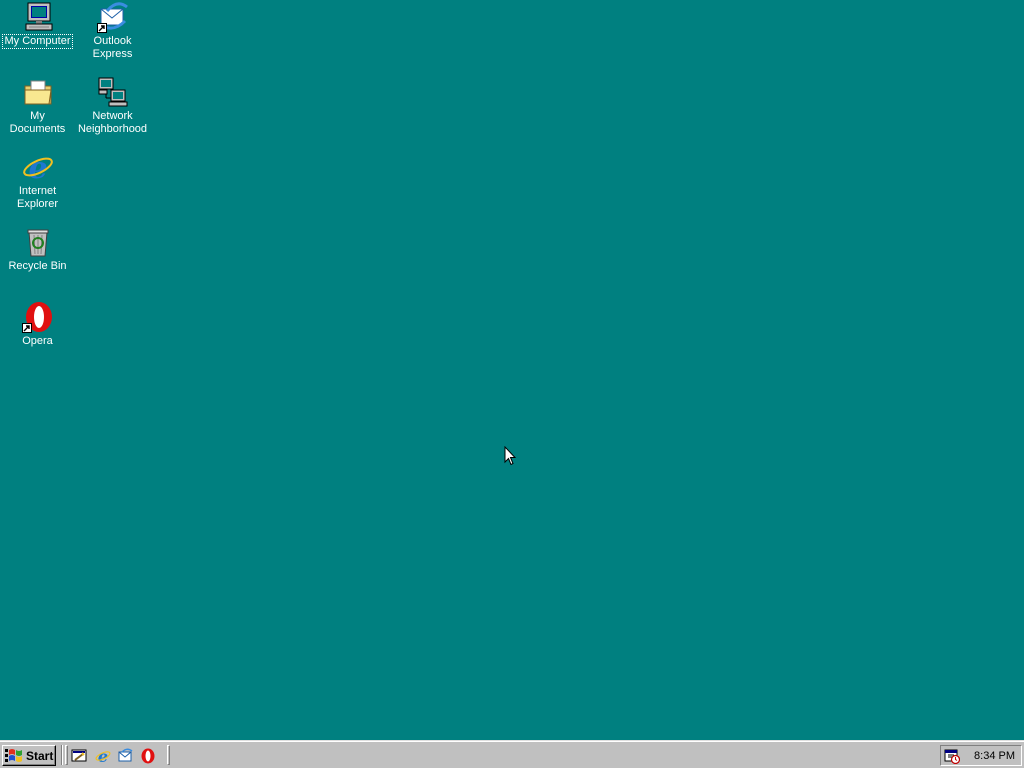  I want to click on desktop-icon-my-computer: My Computer, so click(37, 36).